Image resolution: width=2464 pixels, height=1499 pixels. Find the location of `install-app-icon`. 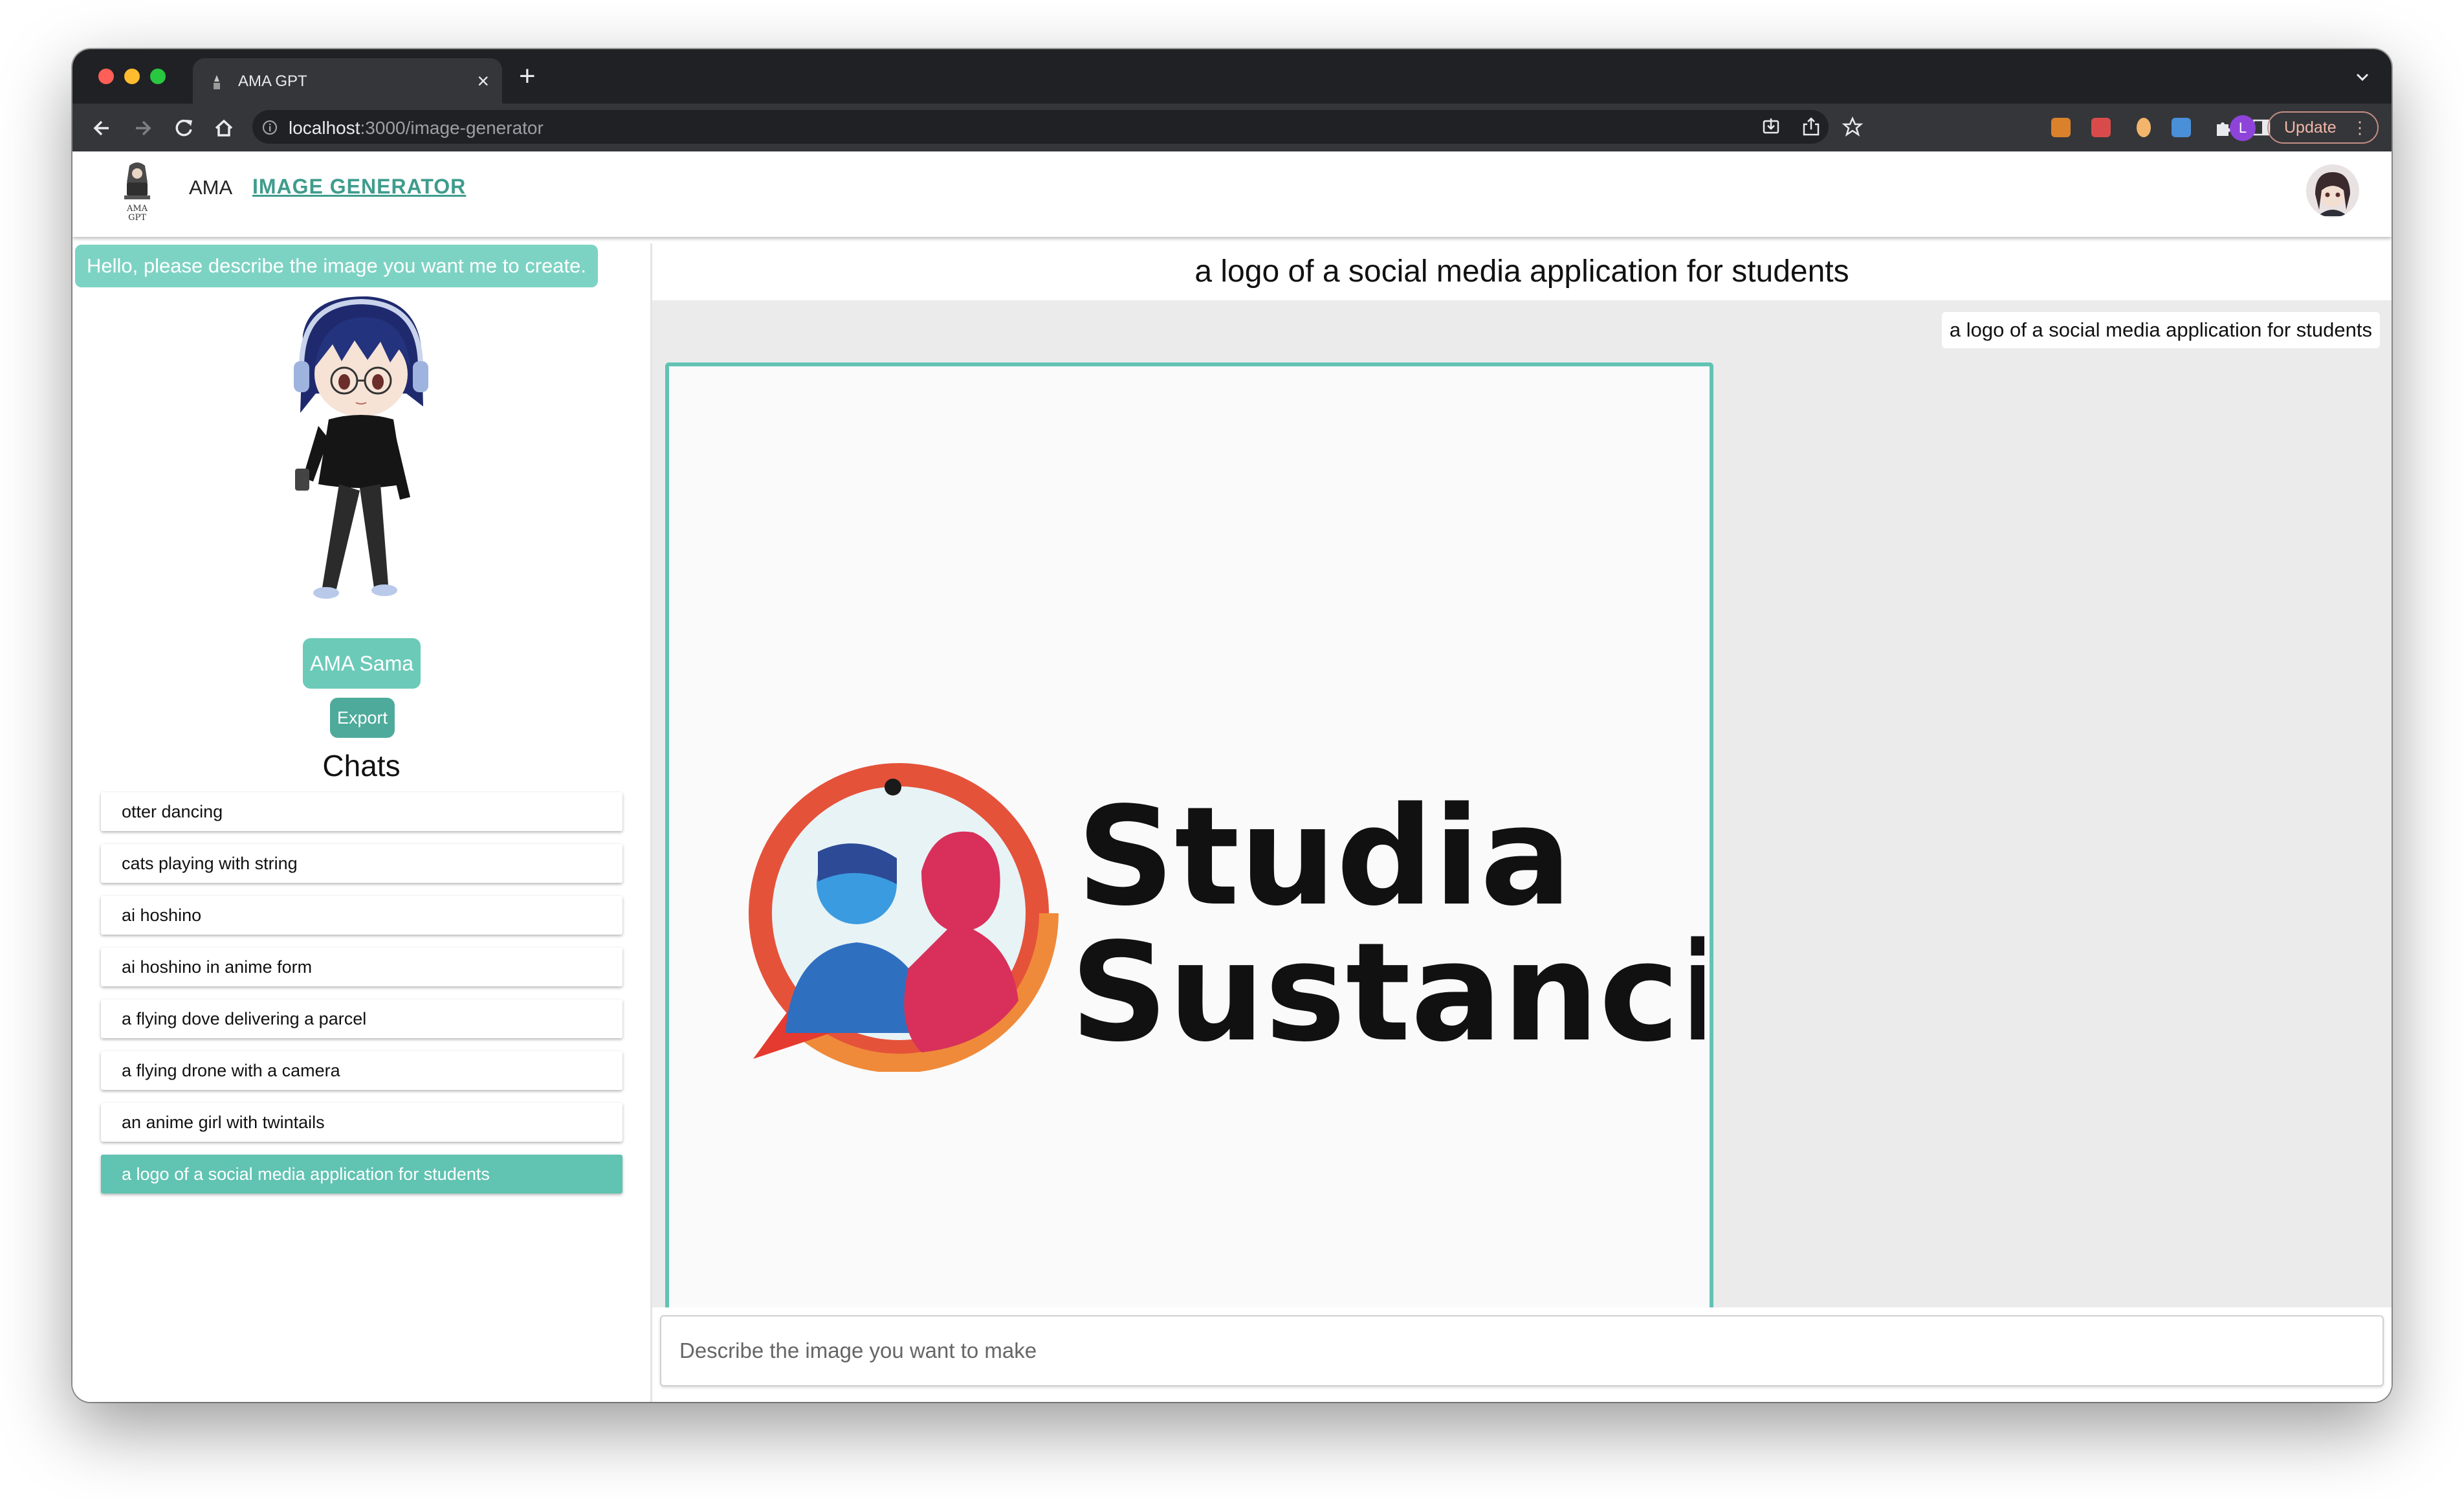

install-app-icon is located at coordinates (1771, 127).